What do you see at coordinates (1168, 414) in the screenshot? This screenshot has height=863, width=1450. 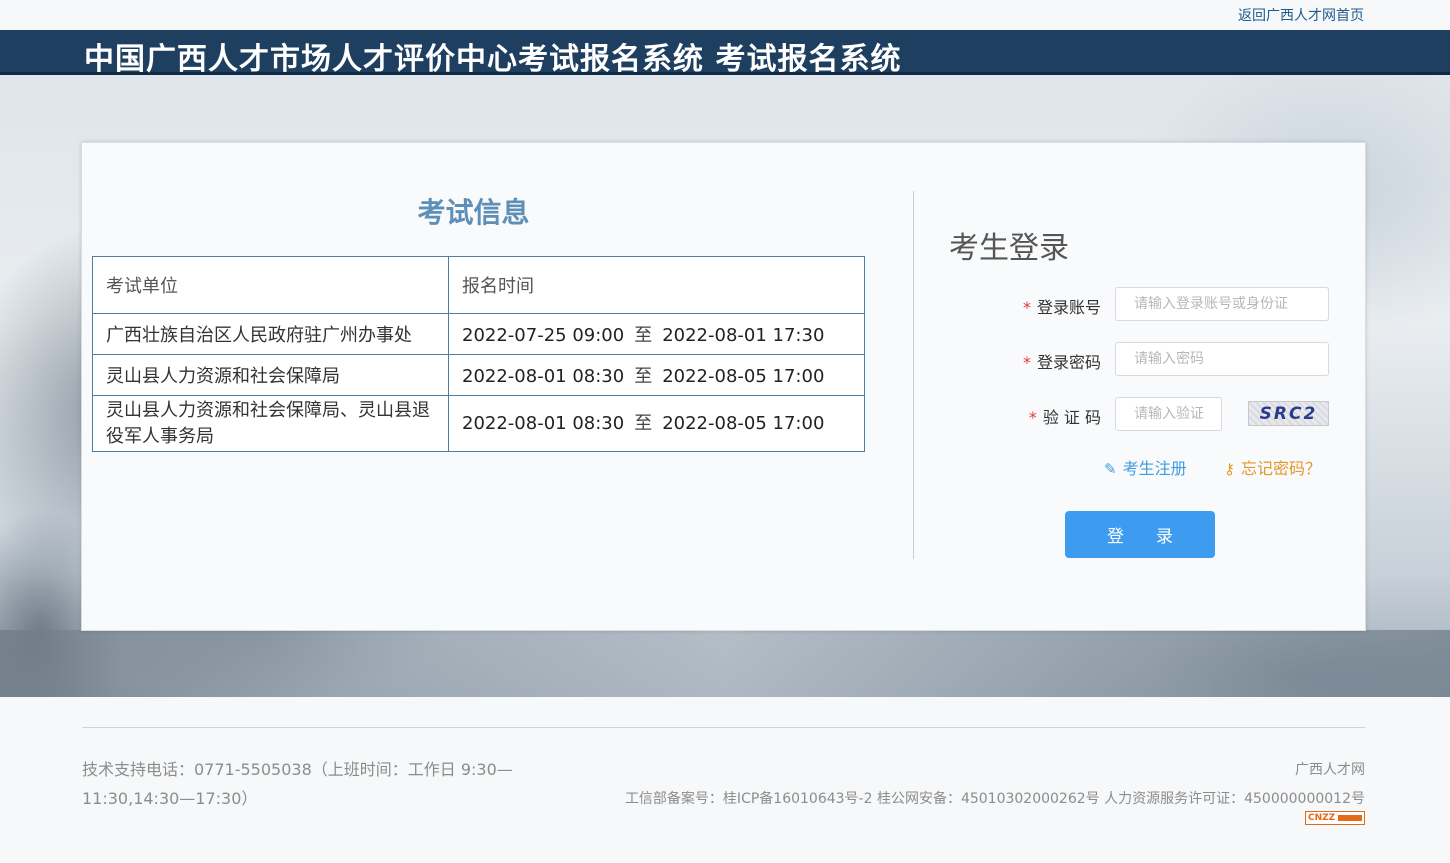 I see `captcha-input` at bounding box center [1168, 414].